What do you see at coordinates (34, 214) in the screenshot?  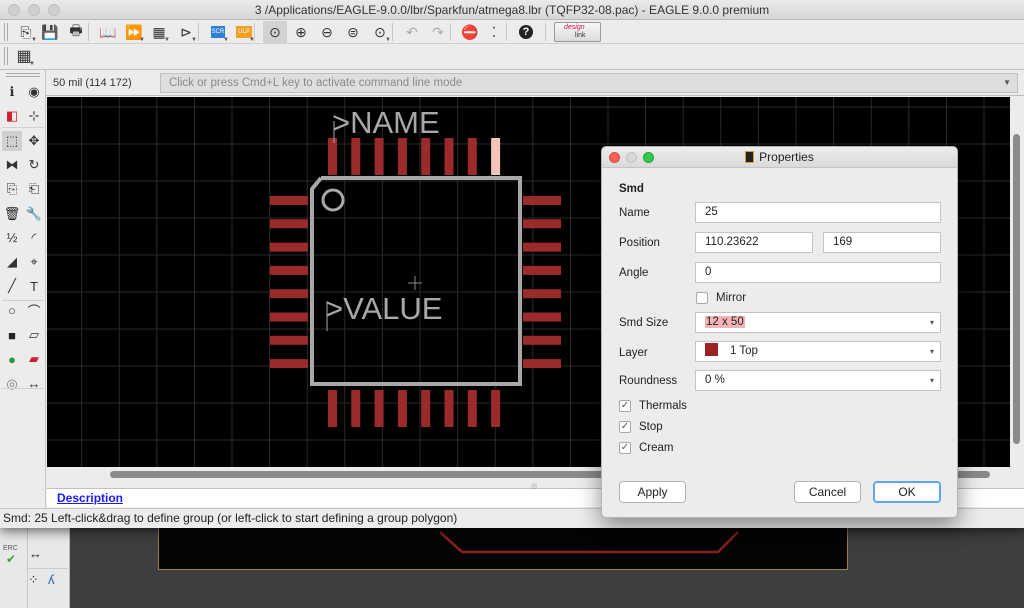 I see `change-tool: 🔧` at bounding box center [34, 214].